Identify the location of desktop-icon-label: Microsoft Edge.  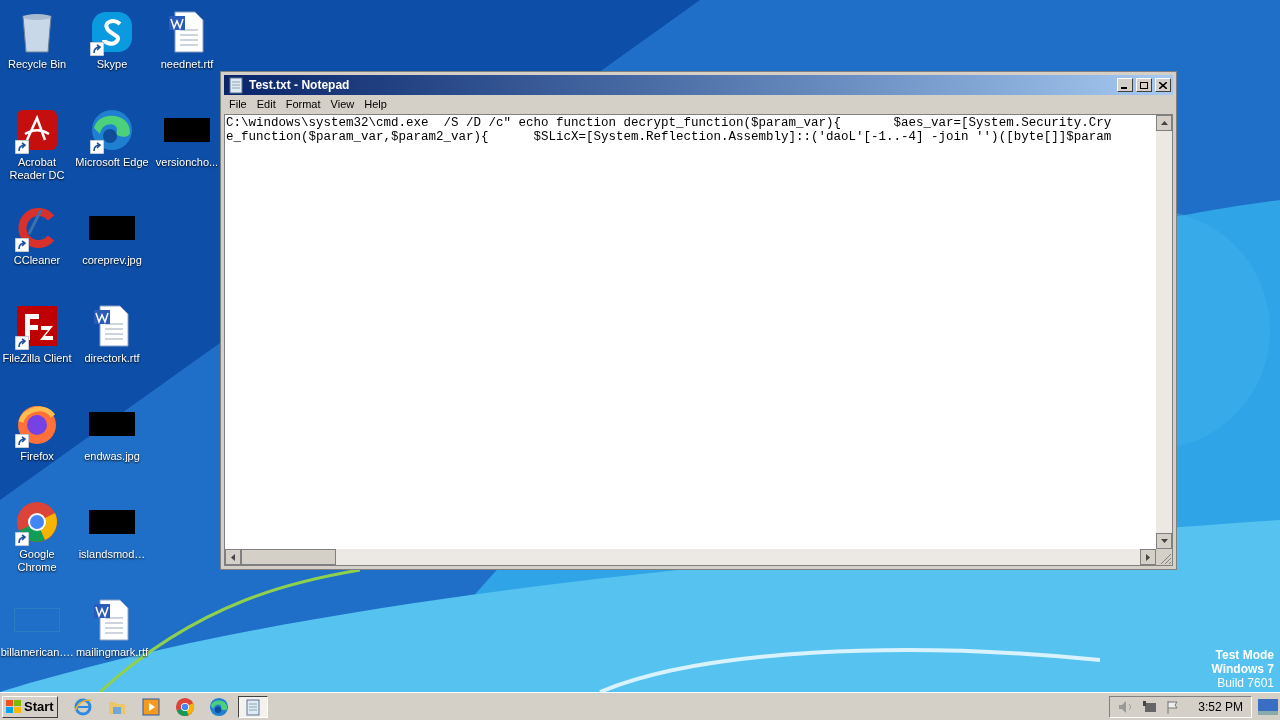
(112, 162).